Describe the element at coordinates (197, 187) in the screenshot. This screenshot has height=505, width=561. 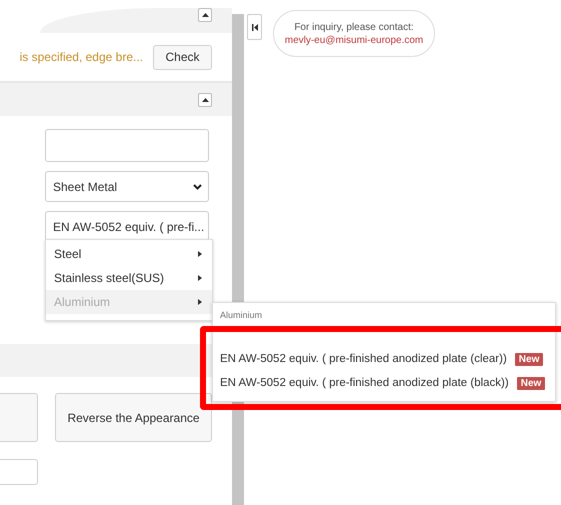
I see `chevron-down-icon` at that location.